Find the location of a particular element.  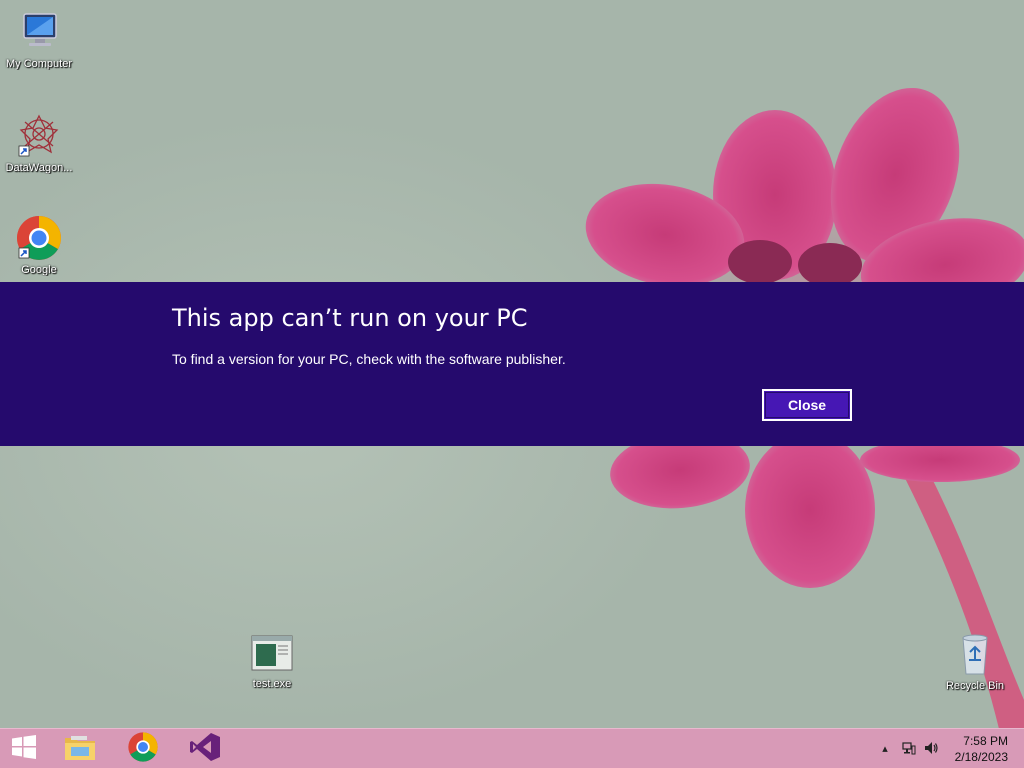

taskbar-chrome is located at coordinates (143, 748).